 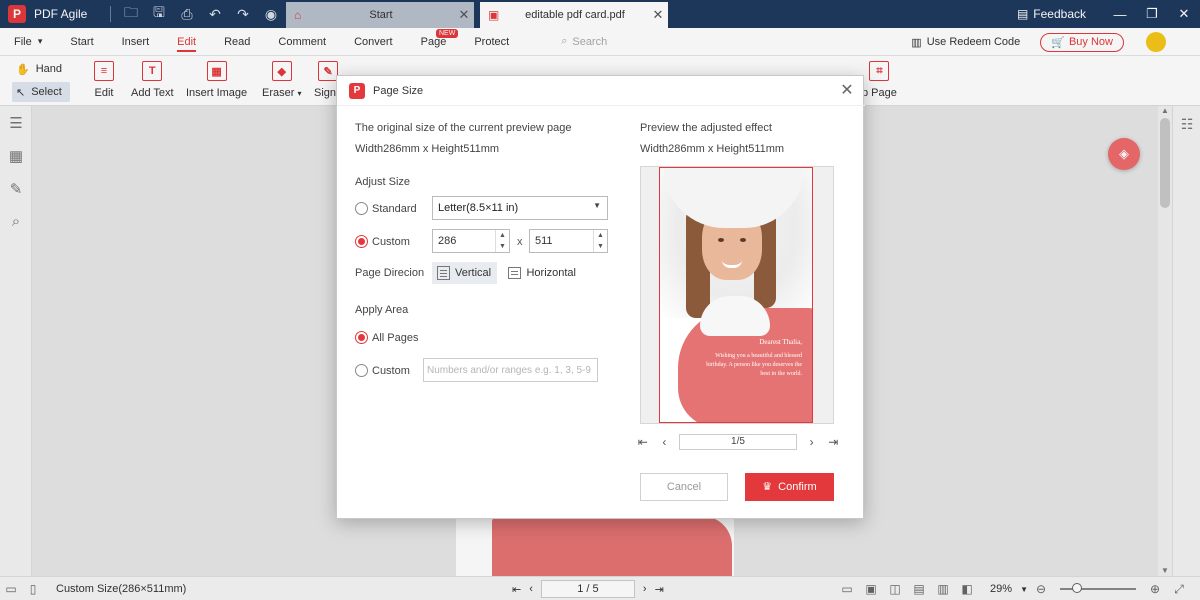 I want to click on preview-navigation: ⇤ ‹ 1/5 › ⇥, so click(x=738, y=442).